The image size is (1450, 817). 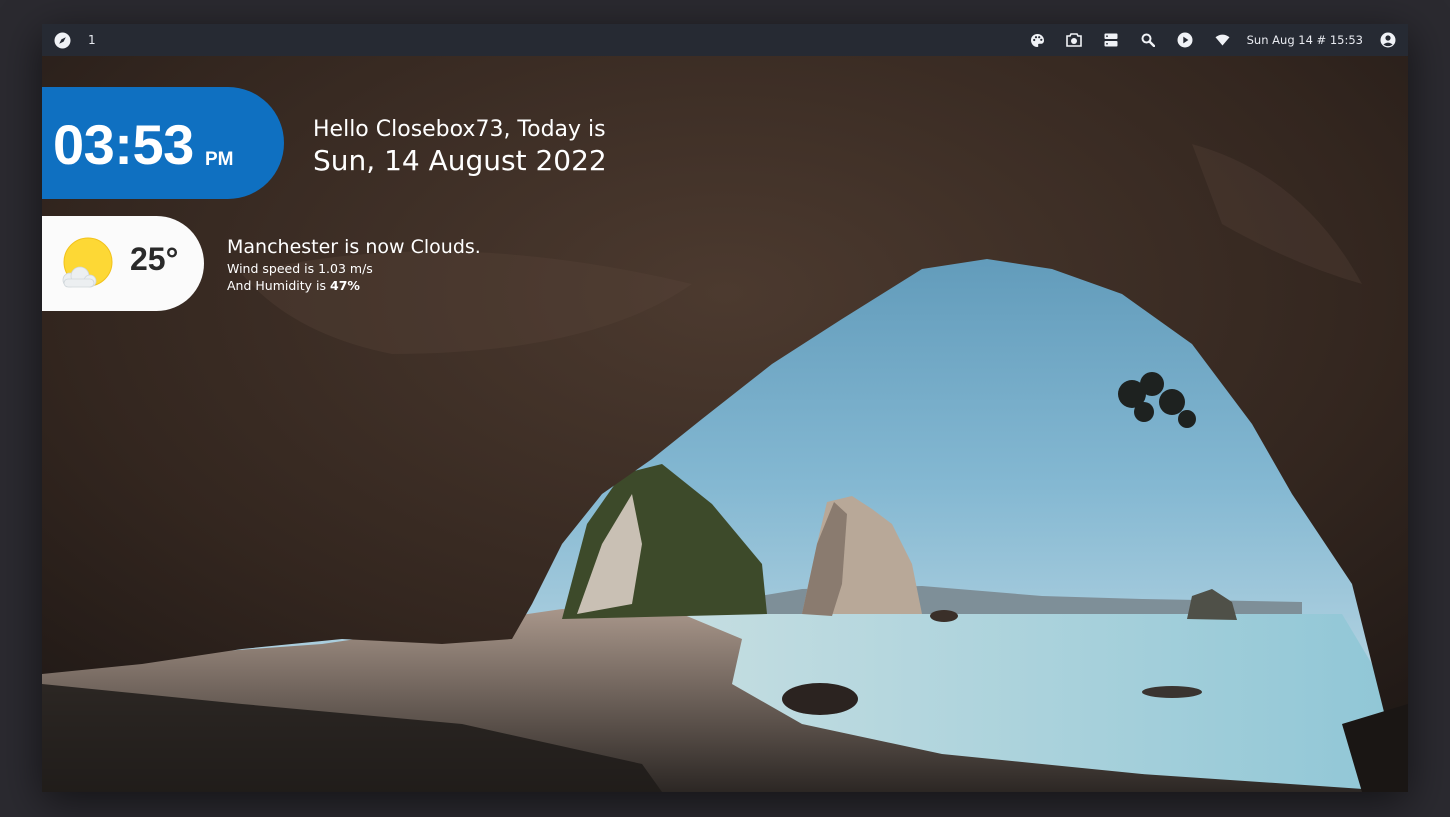 What do you see at coordinates (725, 40) in the screenshot?
I see `top-panel: 1 Sun Aug 14 # 15:53` at bounding box center [725, 40].